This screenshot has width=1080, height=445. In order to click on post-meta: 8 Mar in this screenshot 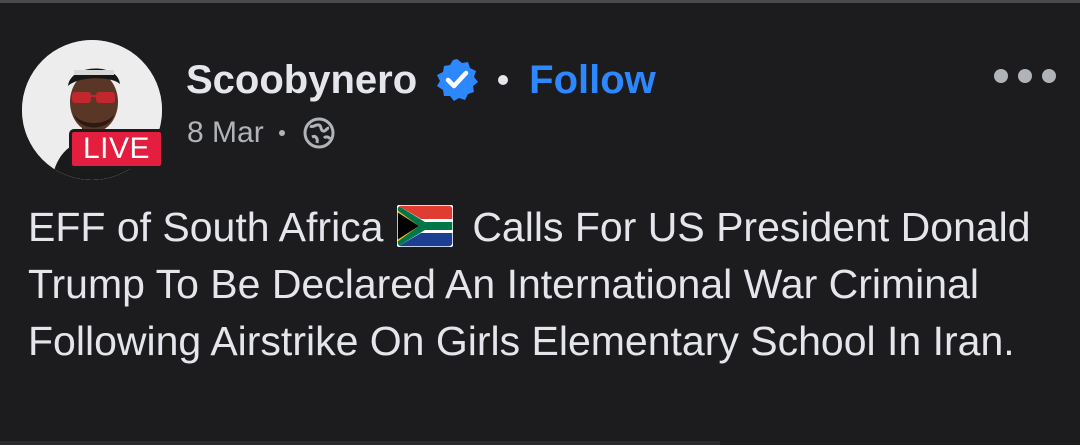, I will do `click(261, 133)`.